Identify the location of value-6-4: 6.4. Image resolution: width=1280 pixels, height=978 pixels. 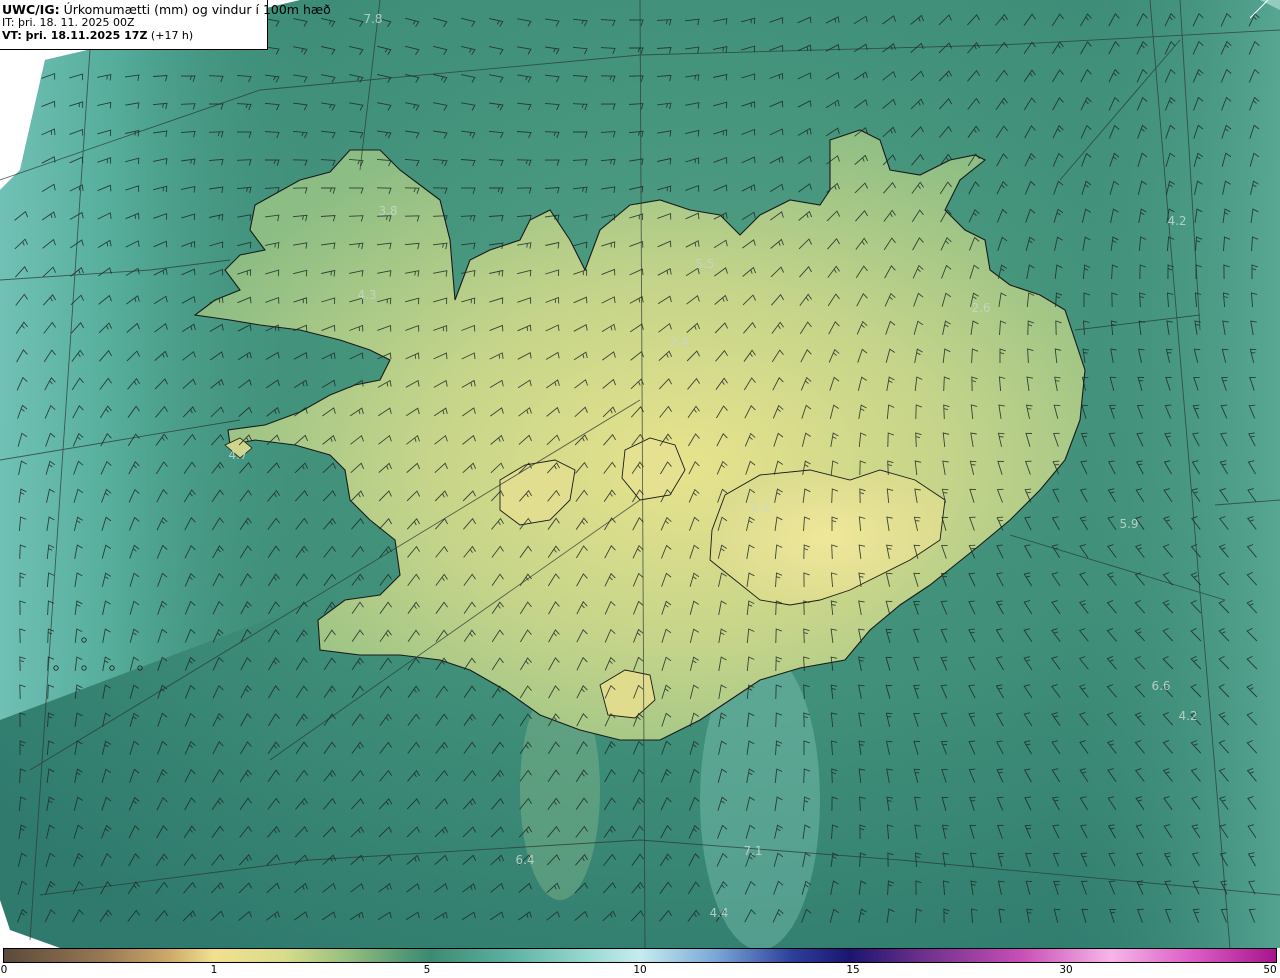
(525, 860).